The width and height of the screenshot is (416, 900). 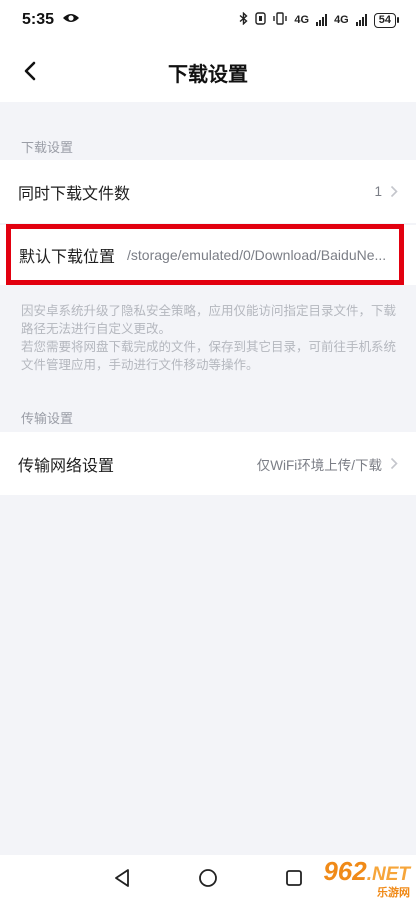 I want to click on network-type-1: 4G, so click(x=302, y=20).